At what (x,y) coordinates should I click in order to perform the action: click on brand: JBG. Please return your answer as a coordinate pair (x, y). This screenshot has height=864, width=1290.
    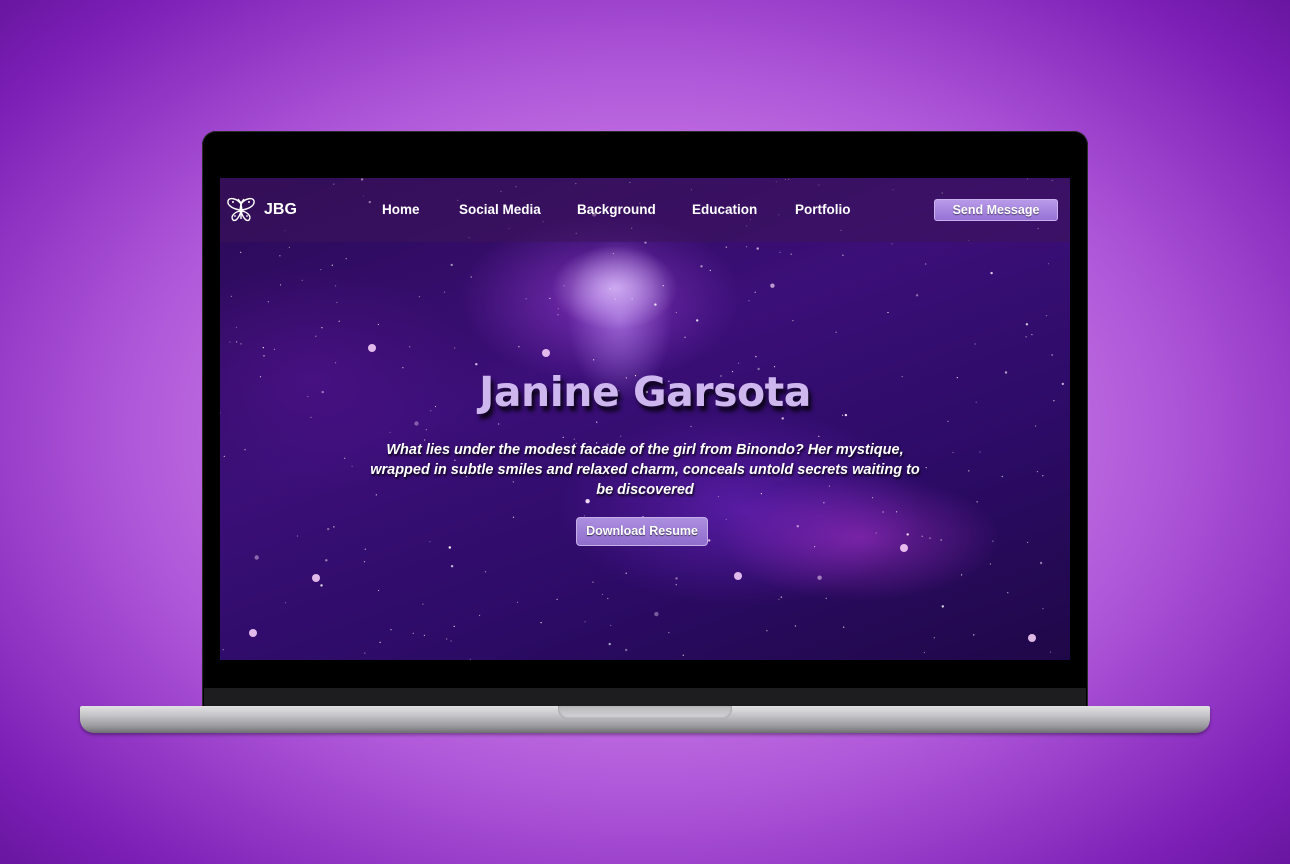
    Looking at the image, I should click on (261, 210).